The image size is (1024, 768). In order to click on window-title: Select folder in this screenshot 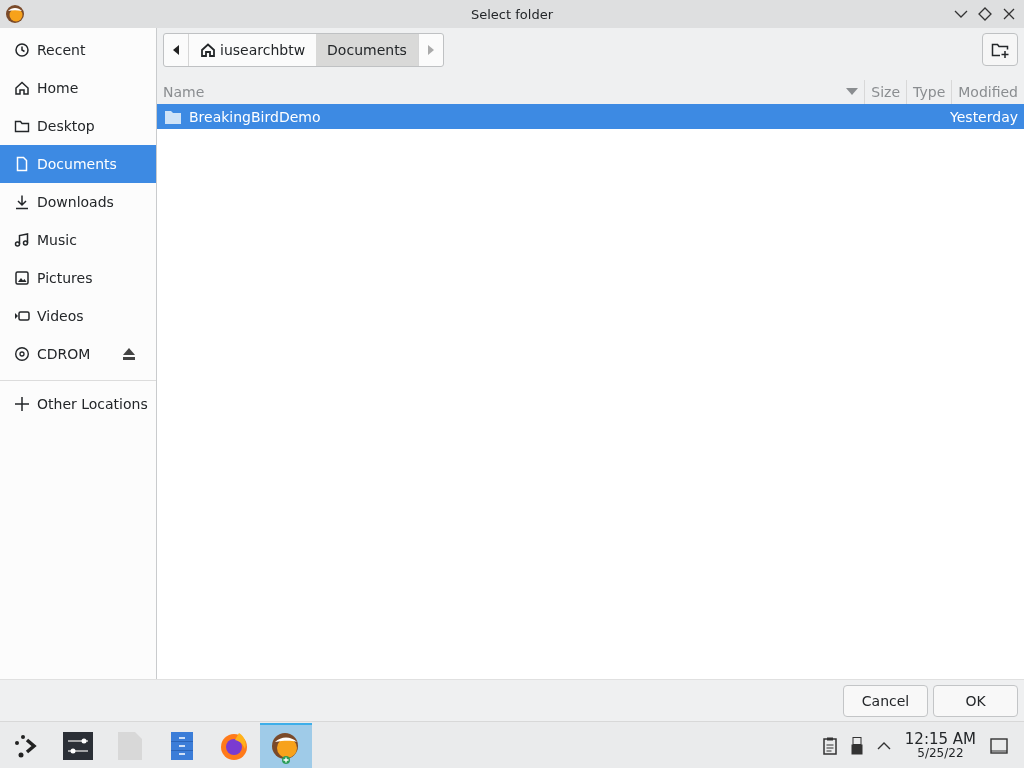, I will do `click(512, 14)`.